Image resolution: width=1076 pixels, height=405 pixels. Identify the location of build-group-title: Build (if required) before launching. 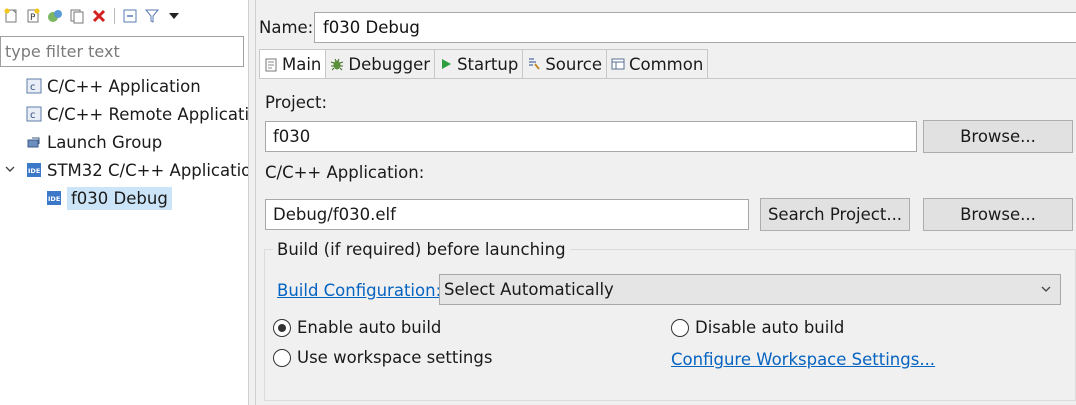
(421, 249).